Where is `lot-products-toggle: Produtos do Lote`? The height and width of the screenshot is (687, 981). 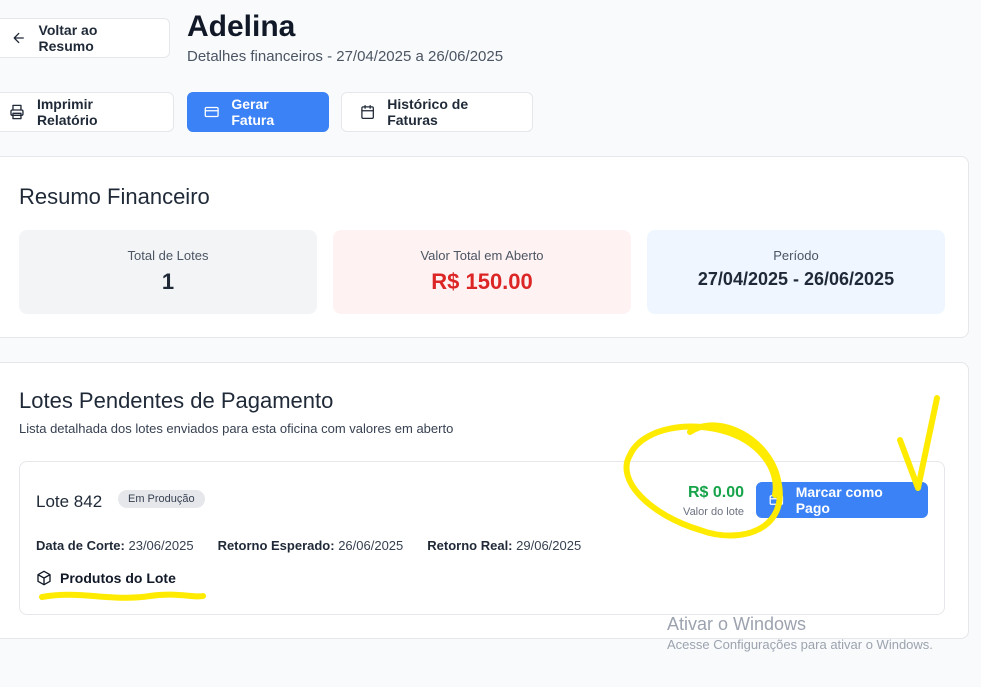
lot-products-toggle: Produtos do Lote is located at coordinates (106, 578).